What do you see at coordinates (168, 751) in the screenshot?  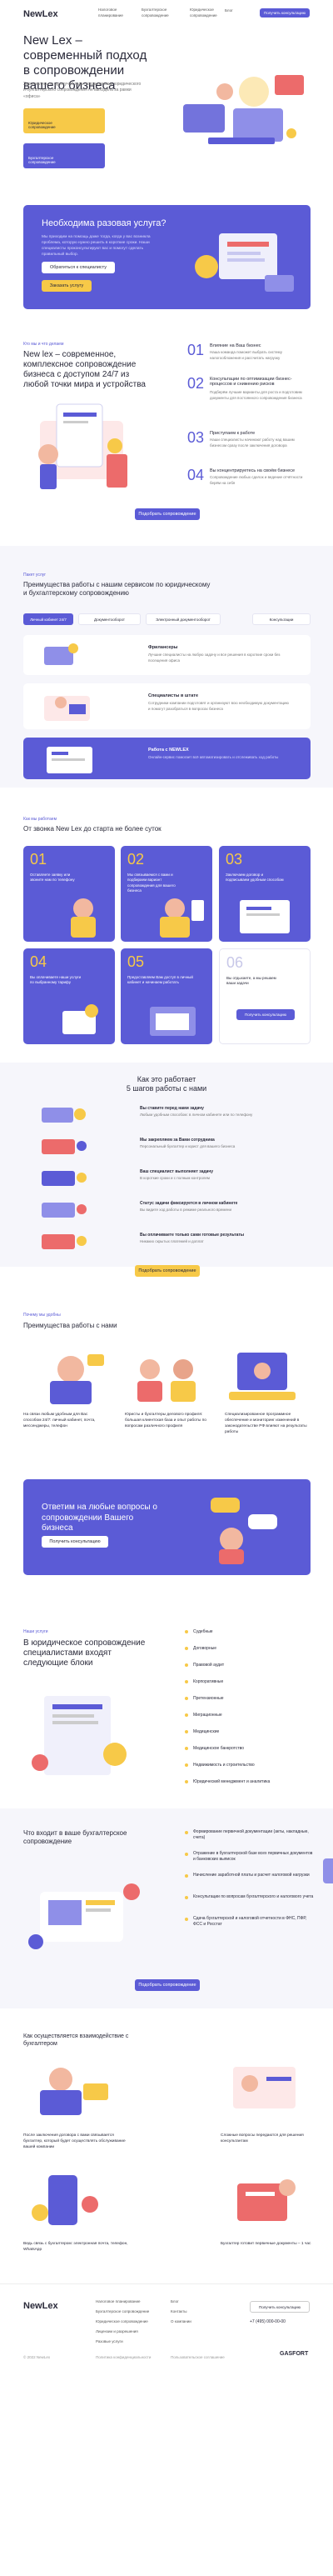 I see `advantage-title: Работа с NEWLEX` at bounding box center [168, 751].